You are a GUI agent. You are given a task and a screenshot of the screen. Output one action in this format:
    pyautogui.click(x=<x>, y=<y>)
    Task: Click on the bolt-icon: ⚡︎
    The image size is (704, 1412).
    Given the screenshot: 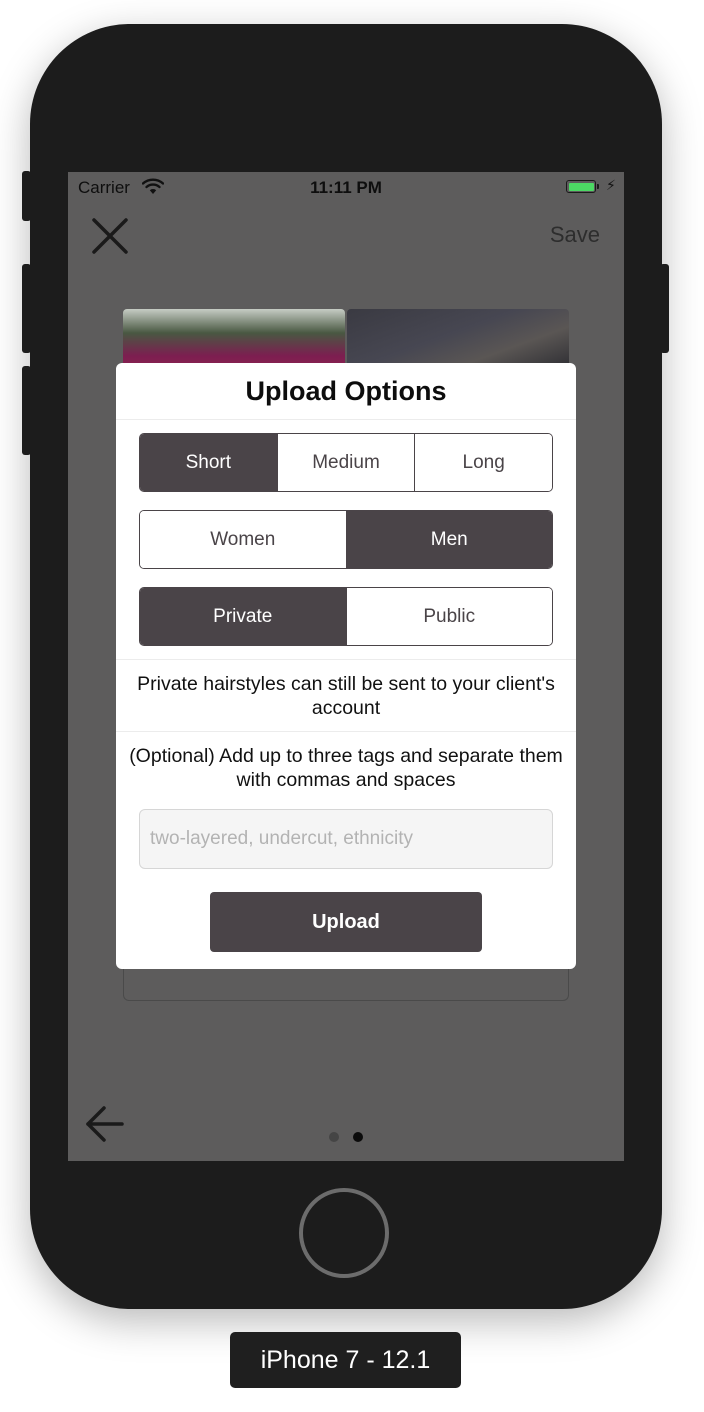 What is the action you would take?
    pyautogui.click(x=611, y=185)
    